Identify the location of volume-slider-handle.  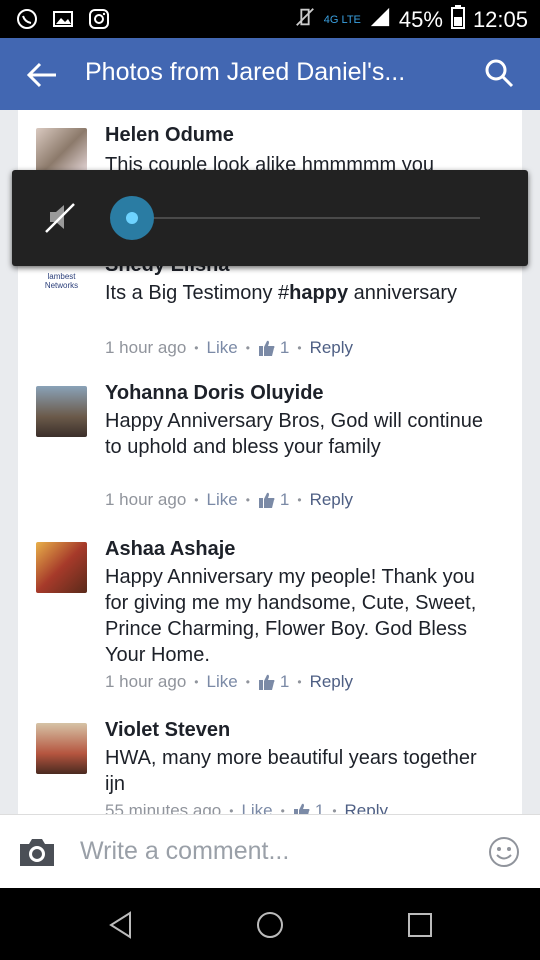
(132, 218).